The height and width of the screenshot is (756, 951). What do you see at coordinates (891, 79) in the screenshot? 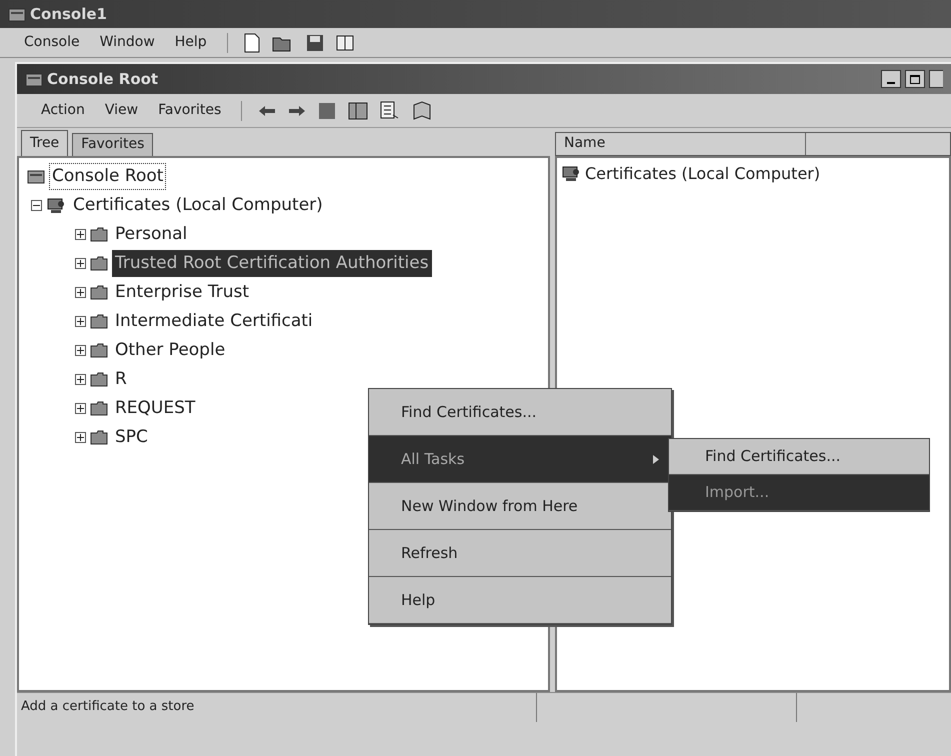
I see `minimize-button` at bounding box center [891, 79].